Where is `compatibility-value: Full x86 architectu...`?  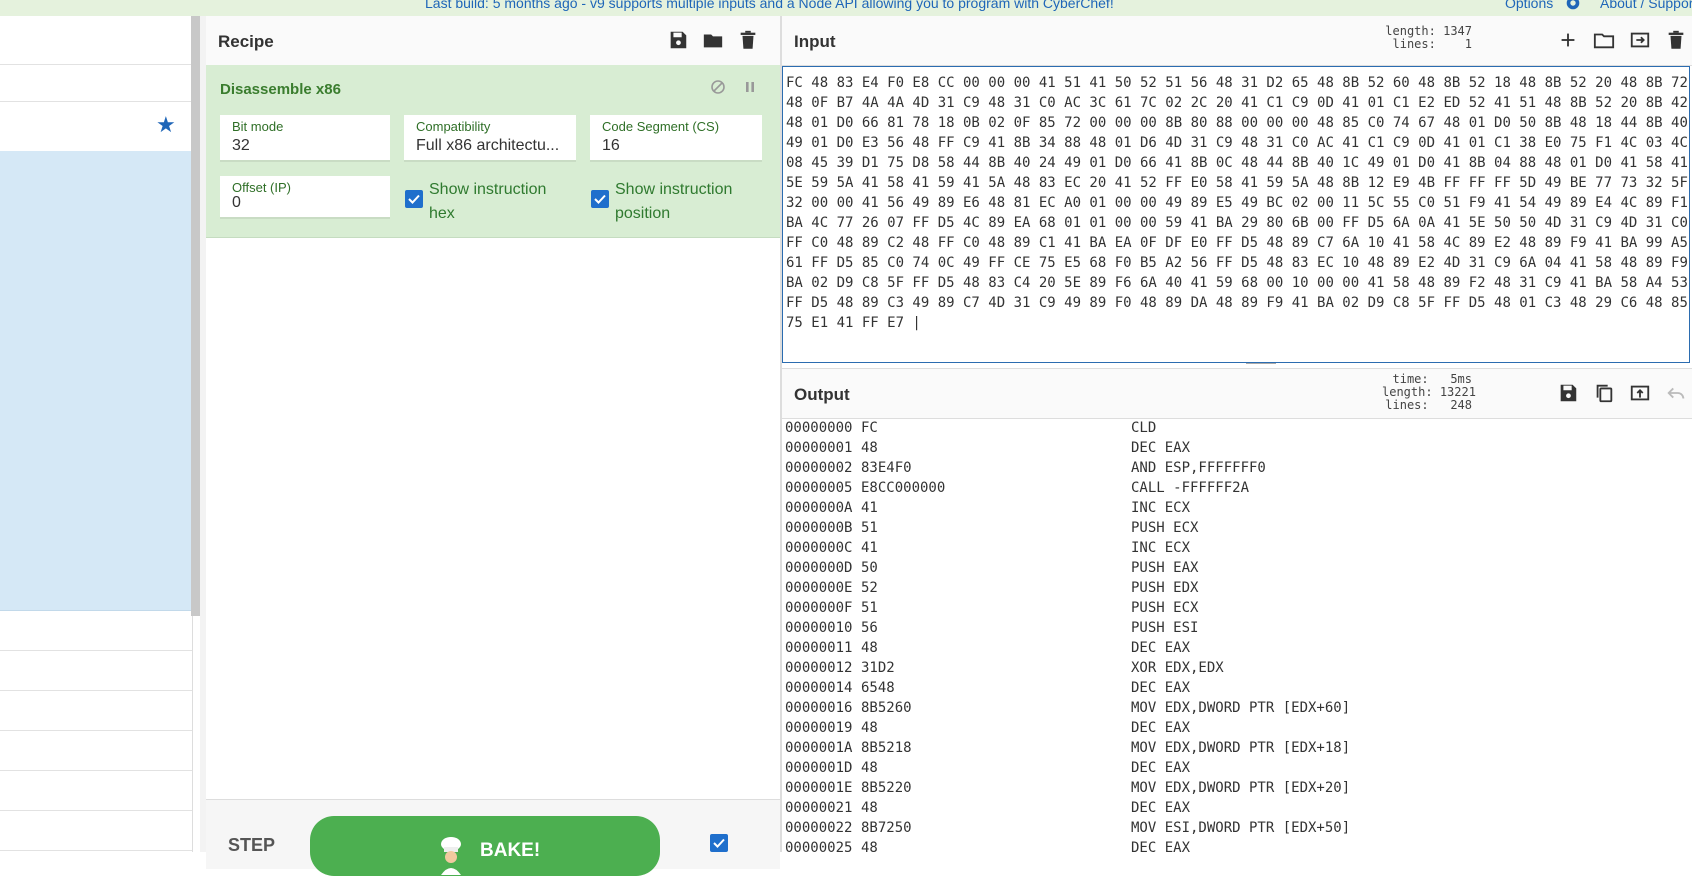 compatibility-value: Full x86 architectu... is located at coordinates (487, 146).